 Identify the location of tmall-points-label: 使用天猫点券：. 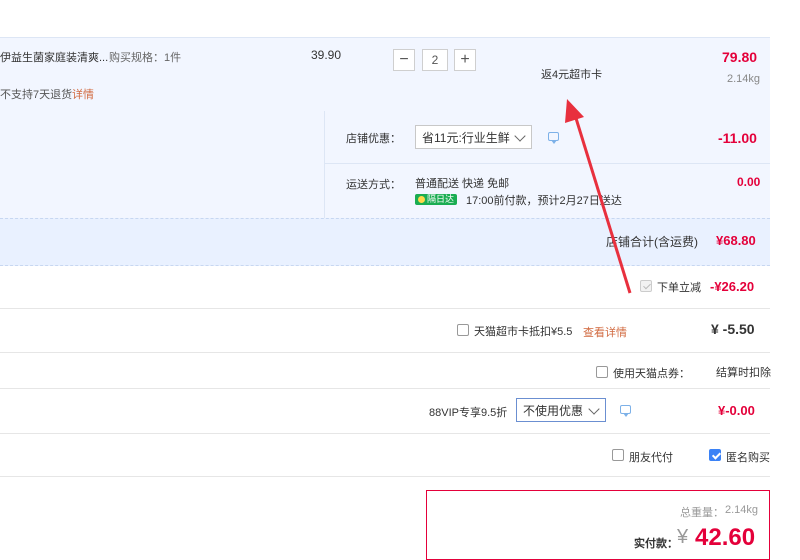
(651, 374).